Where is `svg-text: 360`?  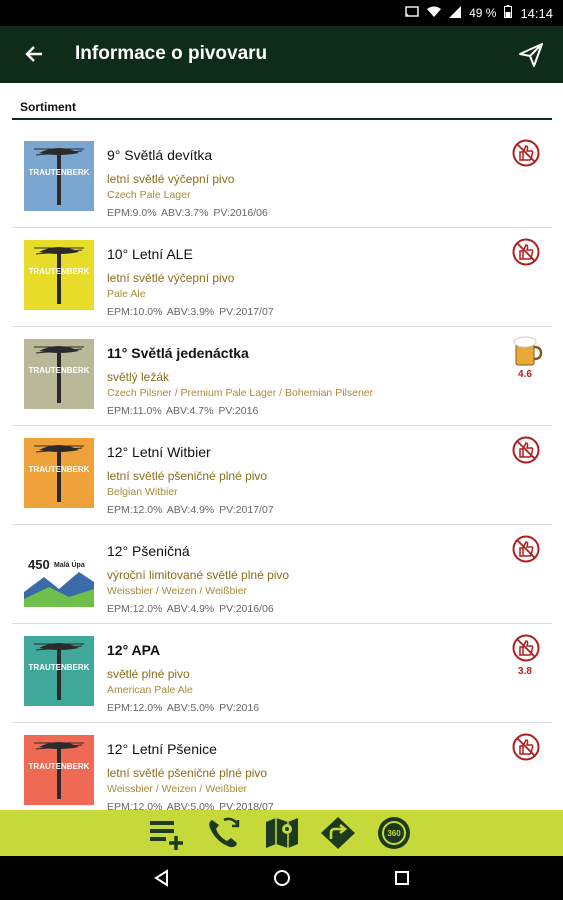 svg-text: 360 is located at coordinates (394, 833).